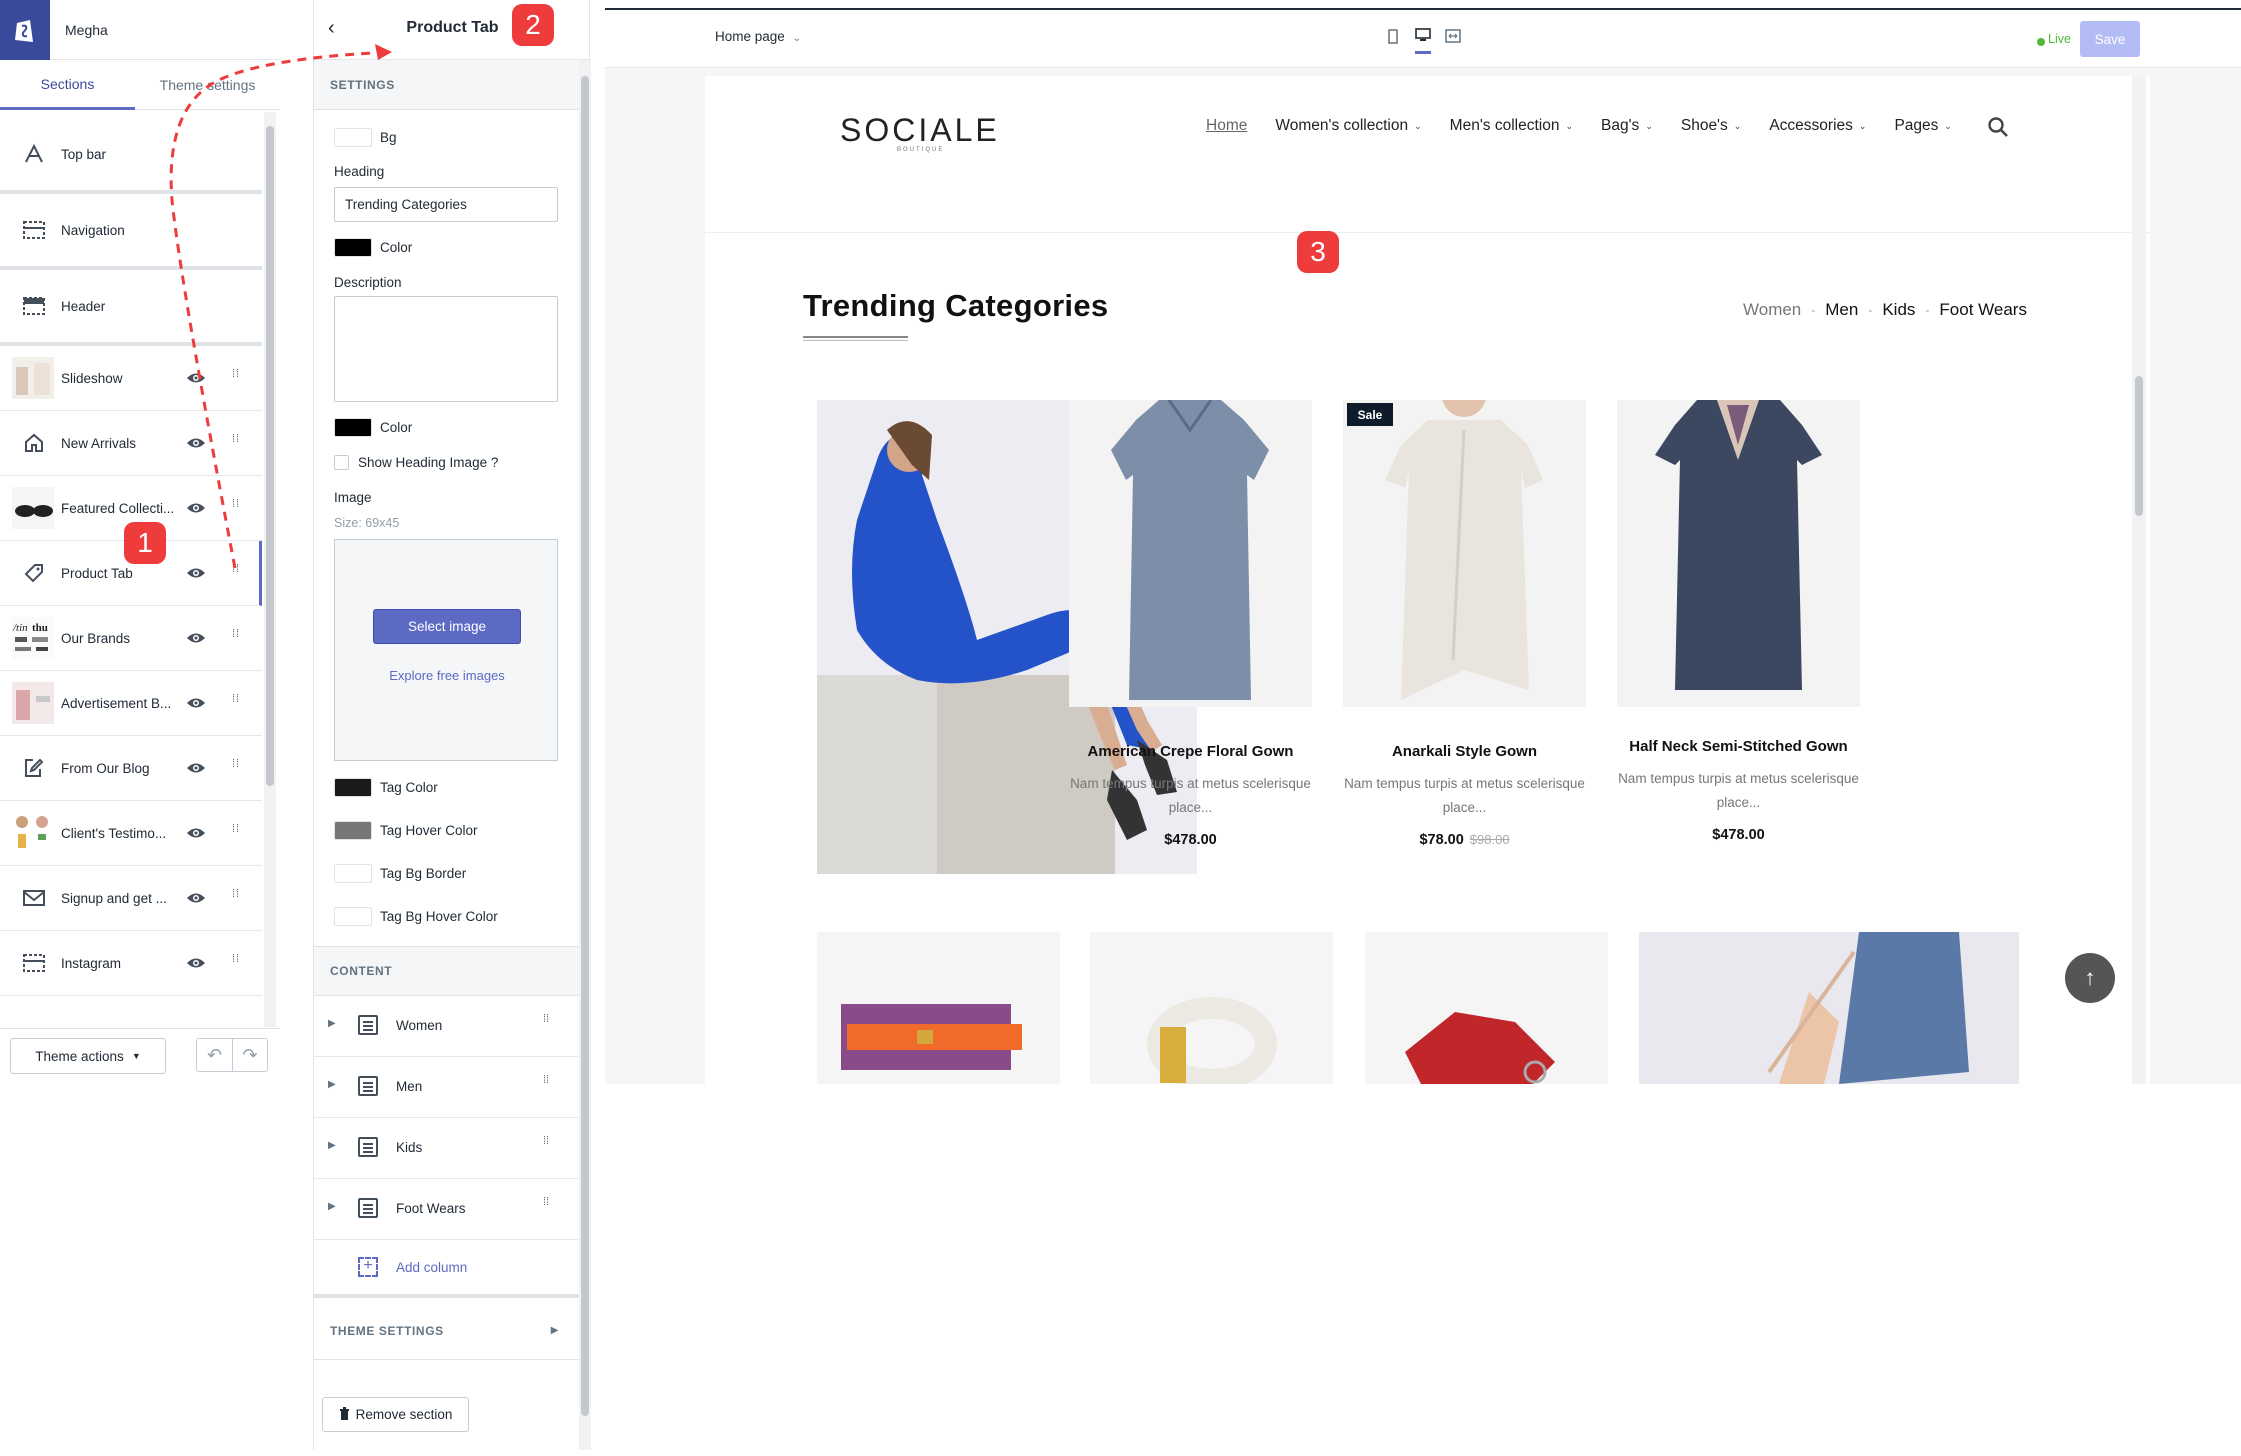 This screenshot has height=1456, width=2241. Describe the element at coordinates (131, 898) in the screenshot. I see `section-item-signup: Signup and get ... ⁞⁞` at that location.